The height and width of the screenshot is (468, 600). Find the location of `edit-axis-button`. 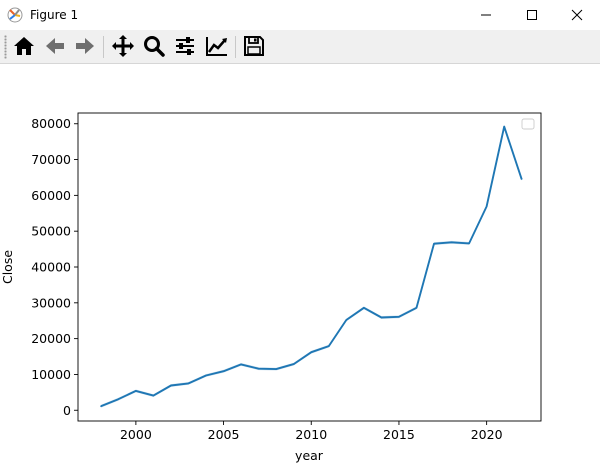

edit-axis-button is located at coordinates (217, 46).